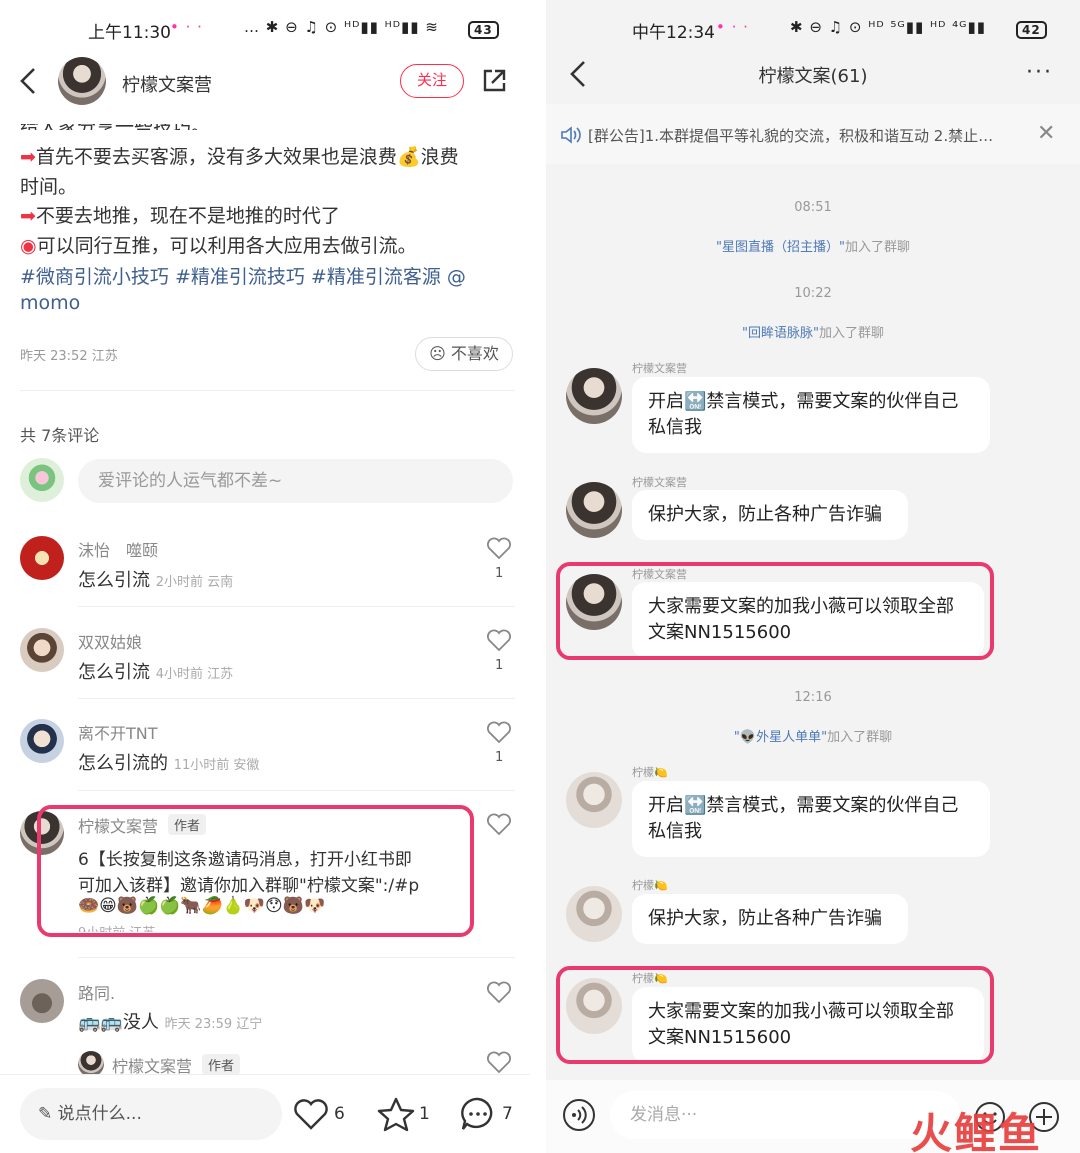 The width and height of the screenshot is (1080, 1153). Describe the element at coordinates (129, 33) in the screenshot. I see `status-time: 上午11:30` at that location.